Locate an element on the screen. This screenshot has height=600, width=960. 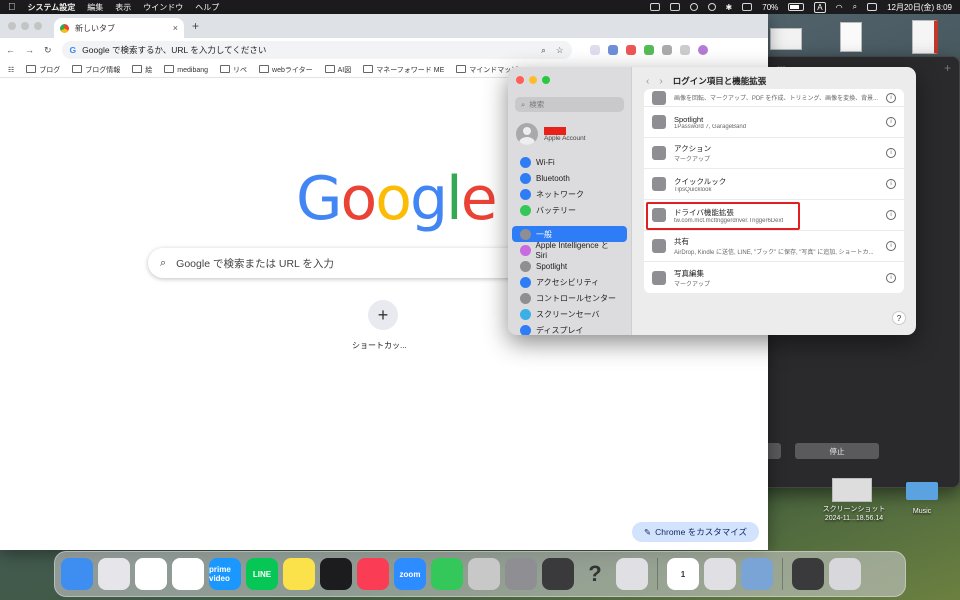
zoom-lens-icon: ⌕ is located at coordinates (543, 50).